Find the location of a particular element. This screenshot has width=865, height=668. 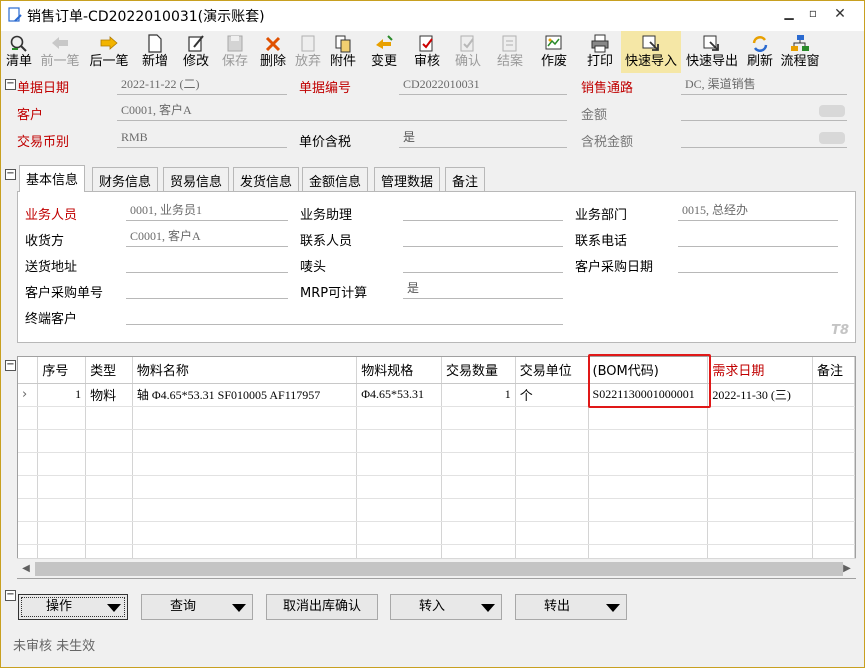

contact-person-field is located at coordinates (483, 237).